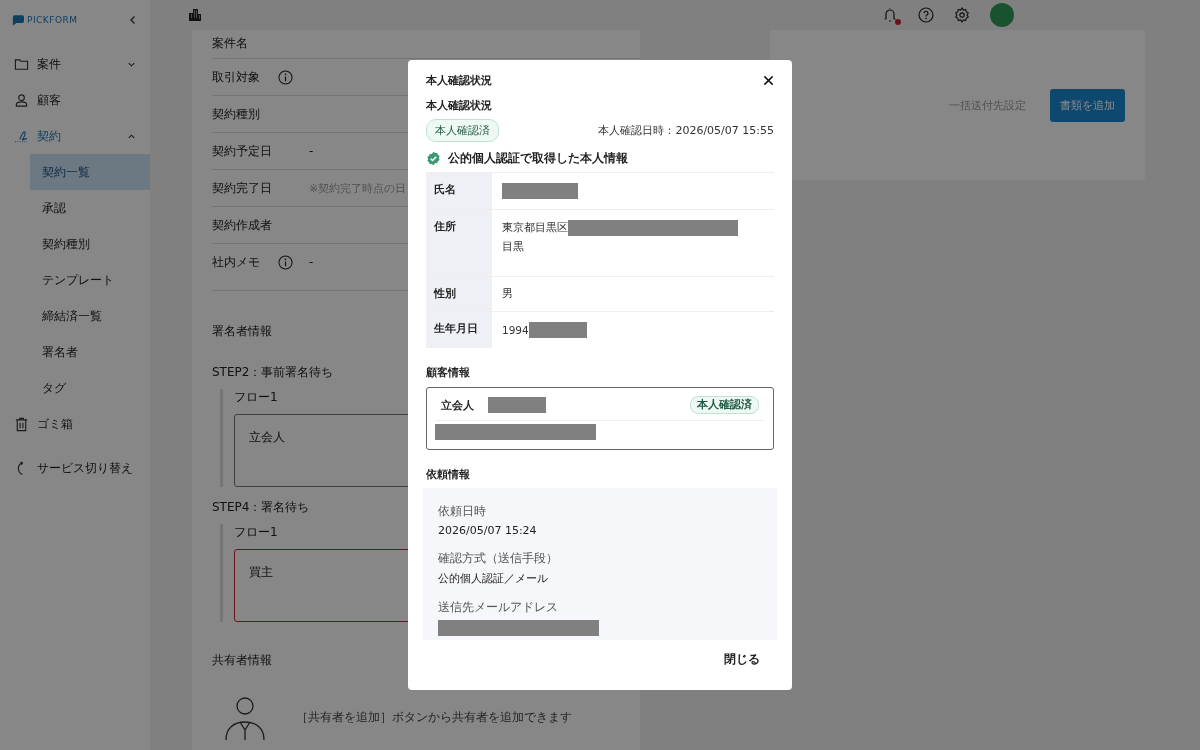 The height and width of the screenshot is (750, 1200). Describe the element at coordinates (230, 43) in the screenshot. I see `field-label: 案件名` at that location.